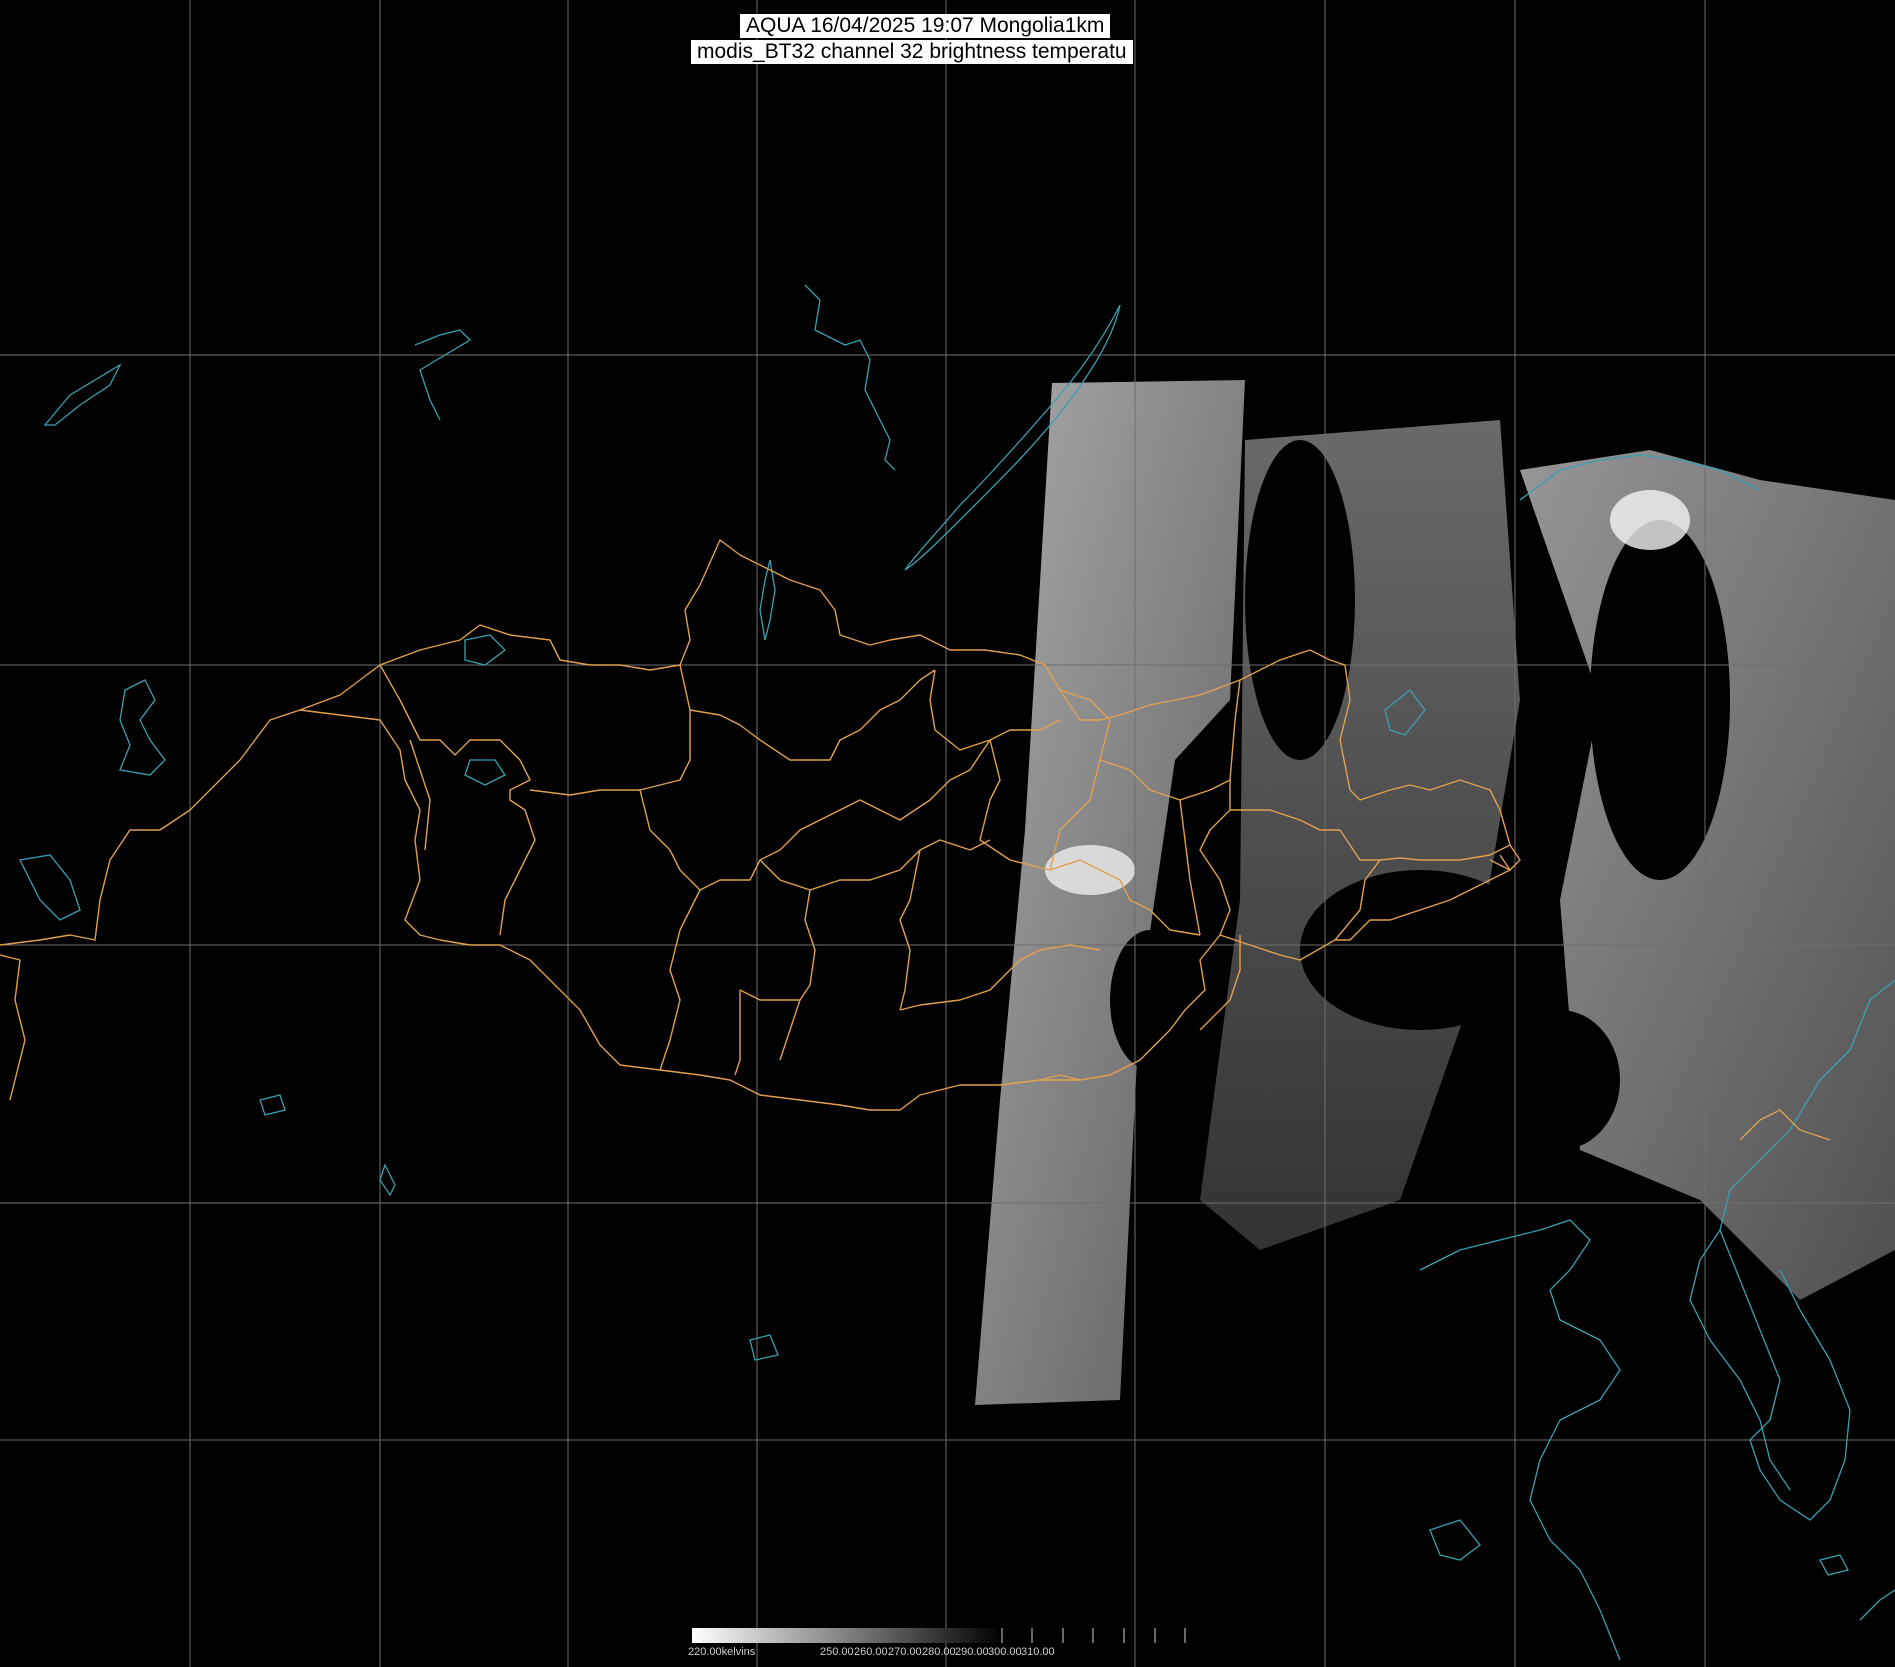 The height and width of the screenshot is (1667, 1895). Describe the element at coordinates (1455, 1540) in the screenshot. I see `islands` at that location.